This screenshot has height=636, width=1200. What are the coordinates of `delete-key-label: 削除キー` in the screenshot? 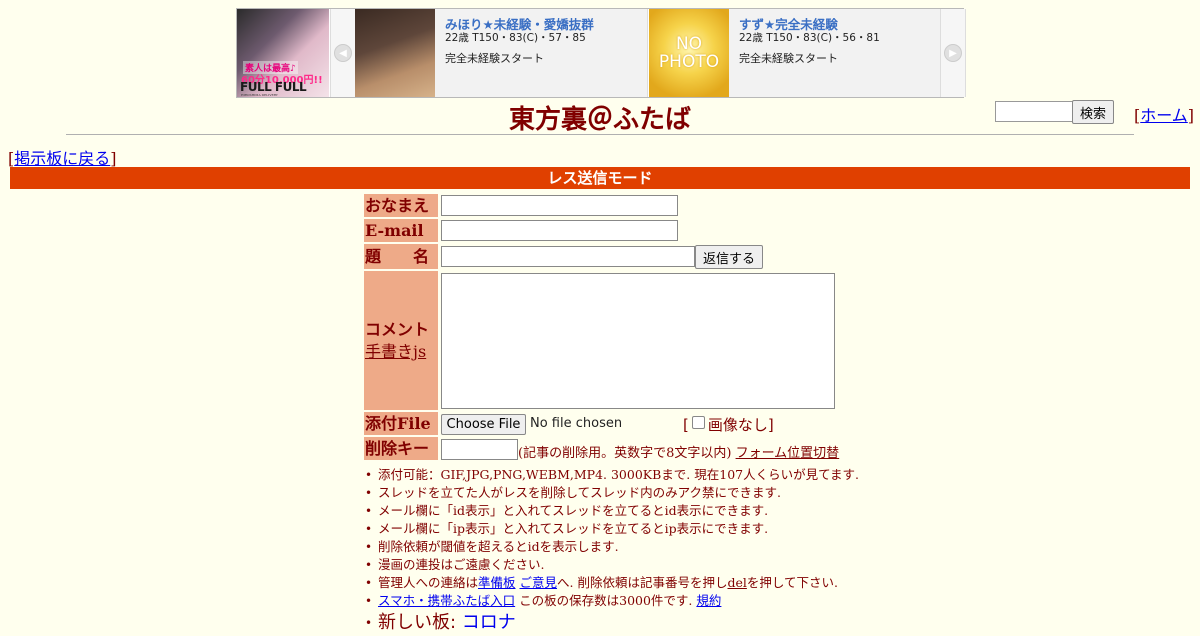 It's located at (401, 448).